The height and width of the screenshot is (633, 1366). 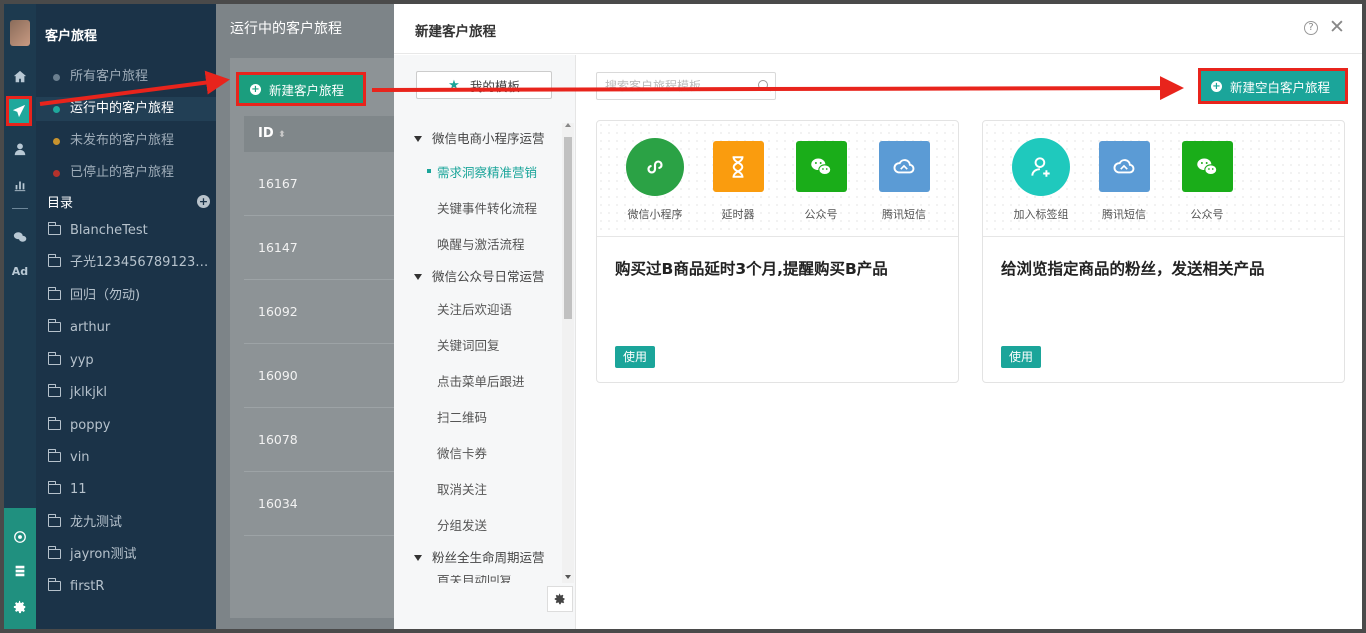 I want to click on rail-divider, so click(x=20, y=208).